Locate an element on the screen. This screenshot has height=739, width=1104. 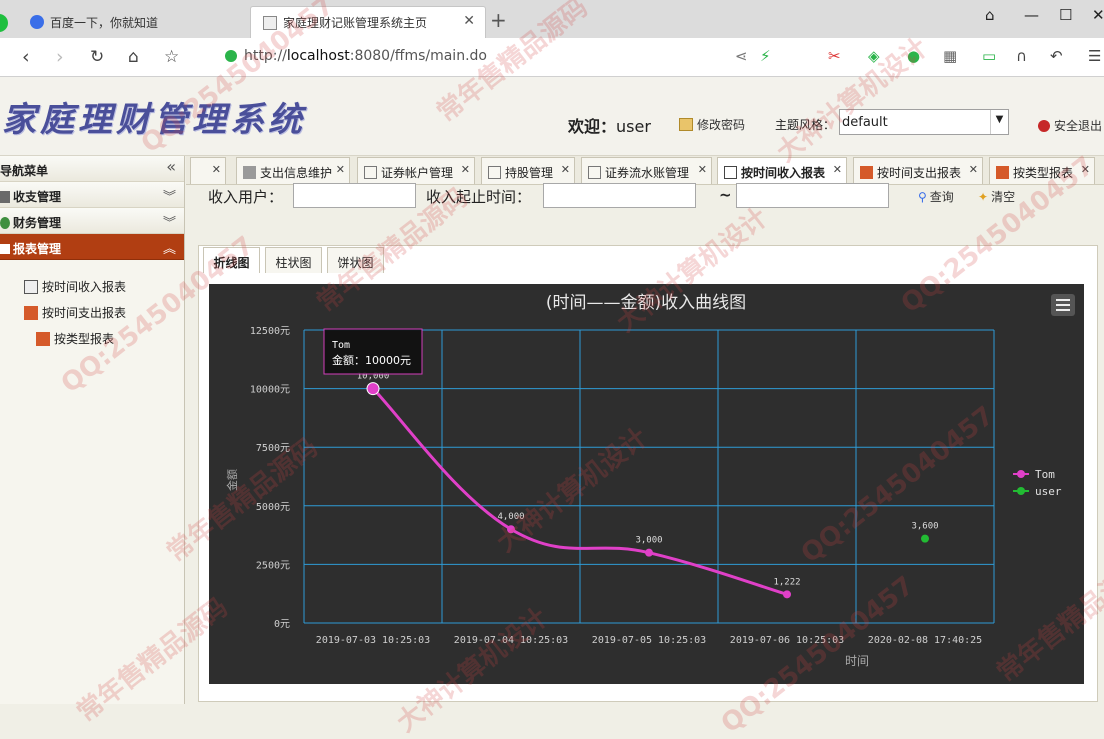
theme-select: default ▼ is located at coordinates (924, 122).